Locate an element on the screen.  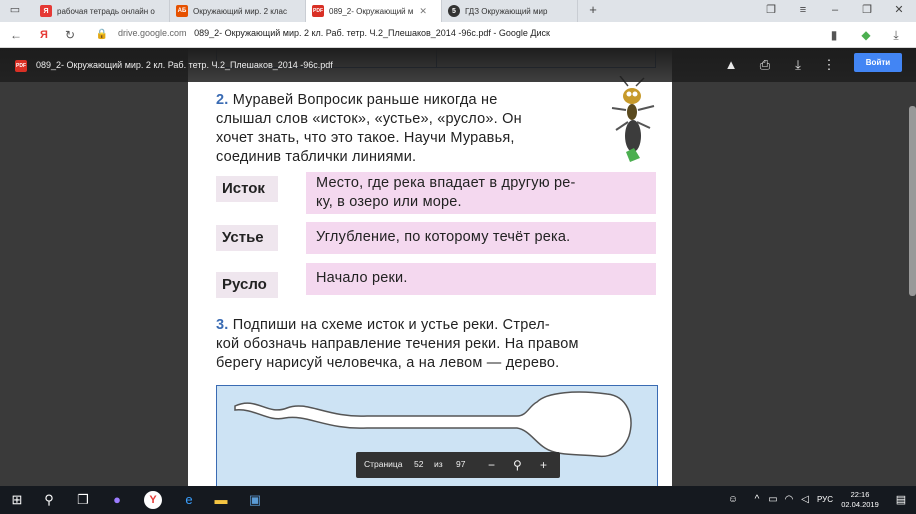
tab-okruzhayushchiy: АБ Окружающий мир. 2 клас is located at coordinates (238, 11).